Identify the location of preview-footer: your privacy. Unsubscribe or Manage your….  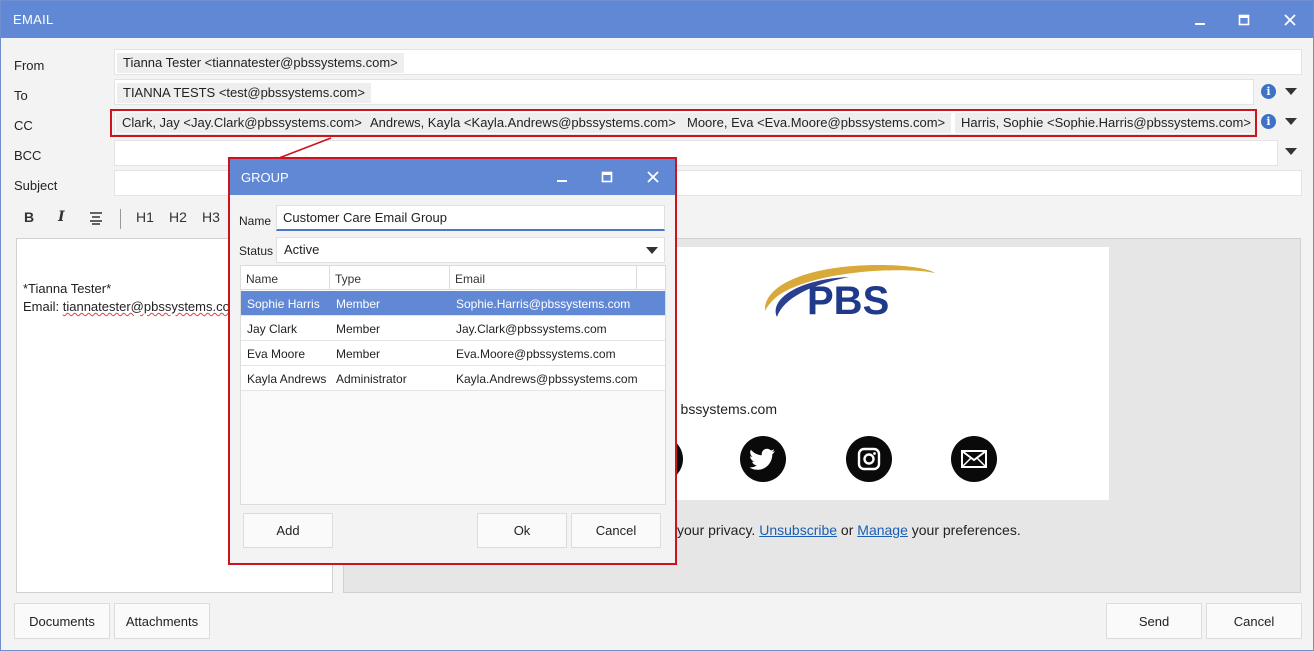
(849, 530).